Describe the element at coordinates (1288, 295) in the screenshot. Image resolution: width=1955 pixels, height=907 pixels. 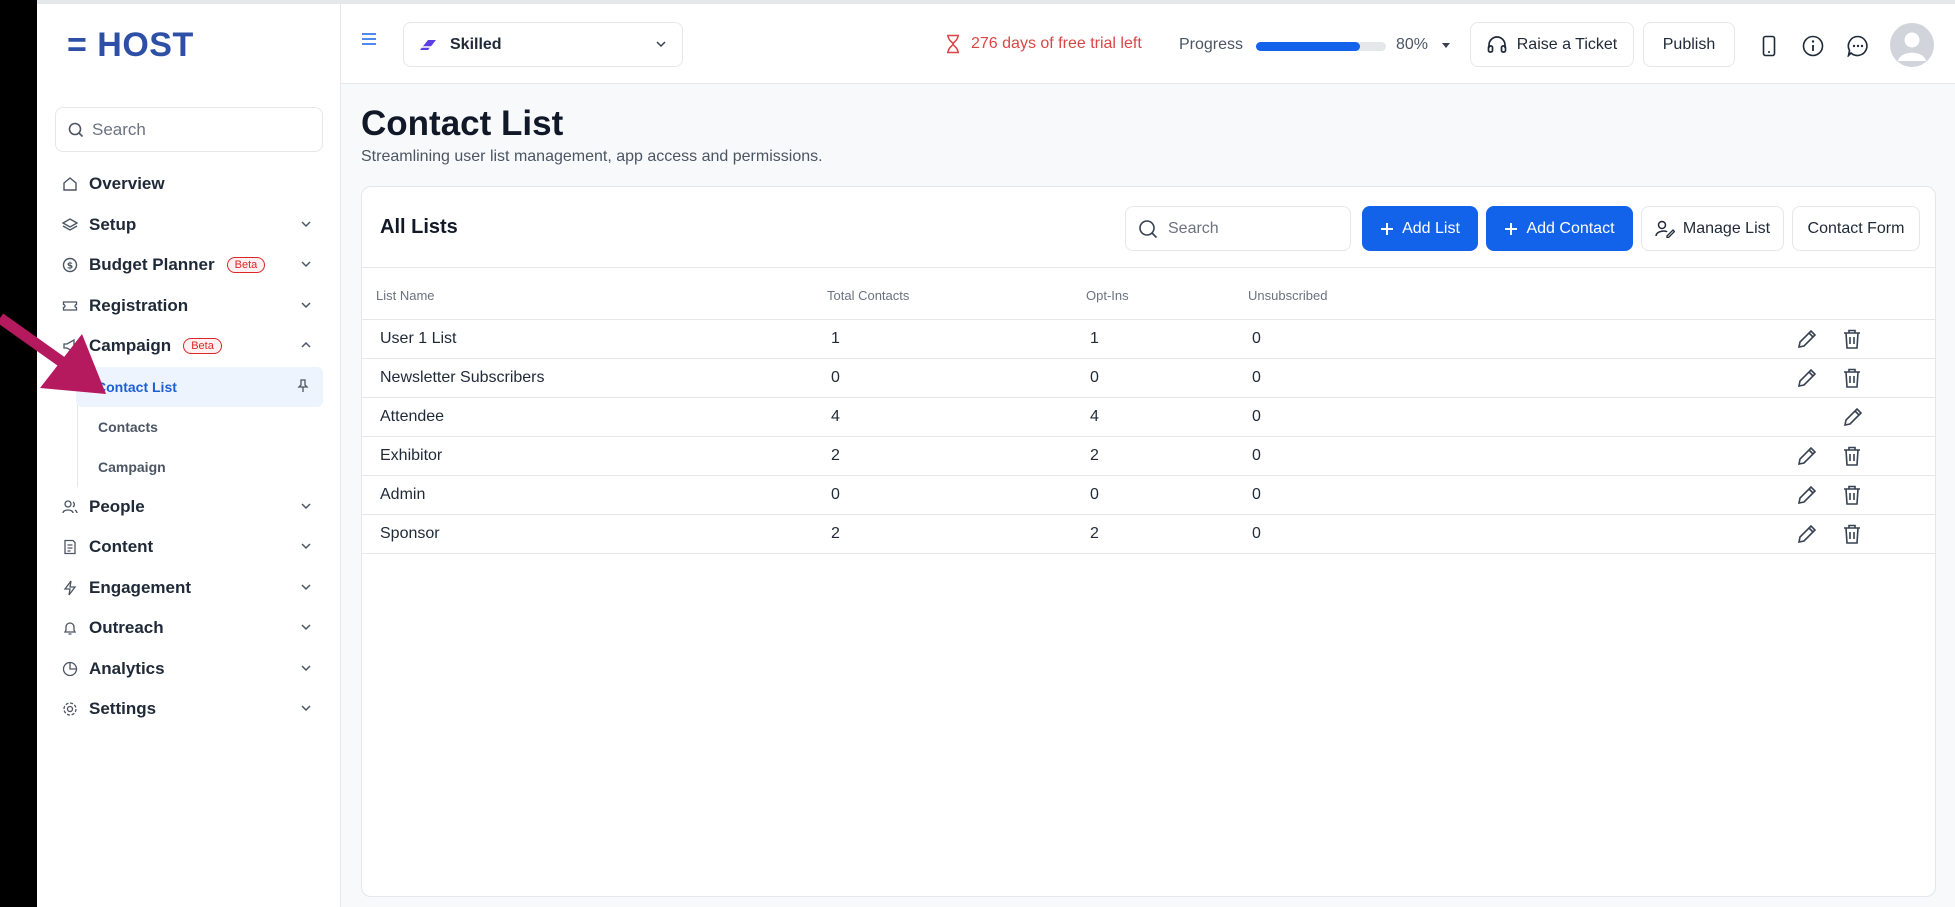
I see `column-header-unsubscribed: Unsubscribed` at that location.